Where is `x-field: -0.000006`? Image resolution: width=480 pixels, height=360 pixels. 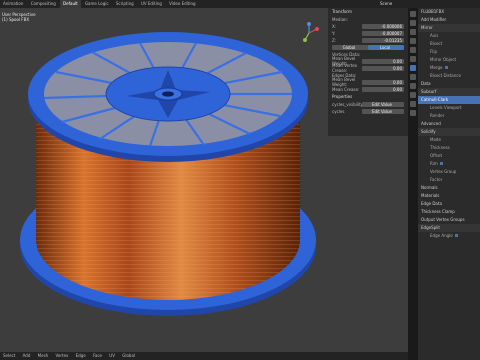 x-field: -0.000006 is located at coordinates (383, 26).